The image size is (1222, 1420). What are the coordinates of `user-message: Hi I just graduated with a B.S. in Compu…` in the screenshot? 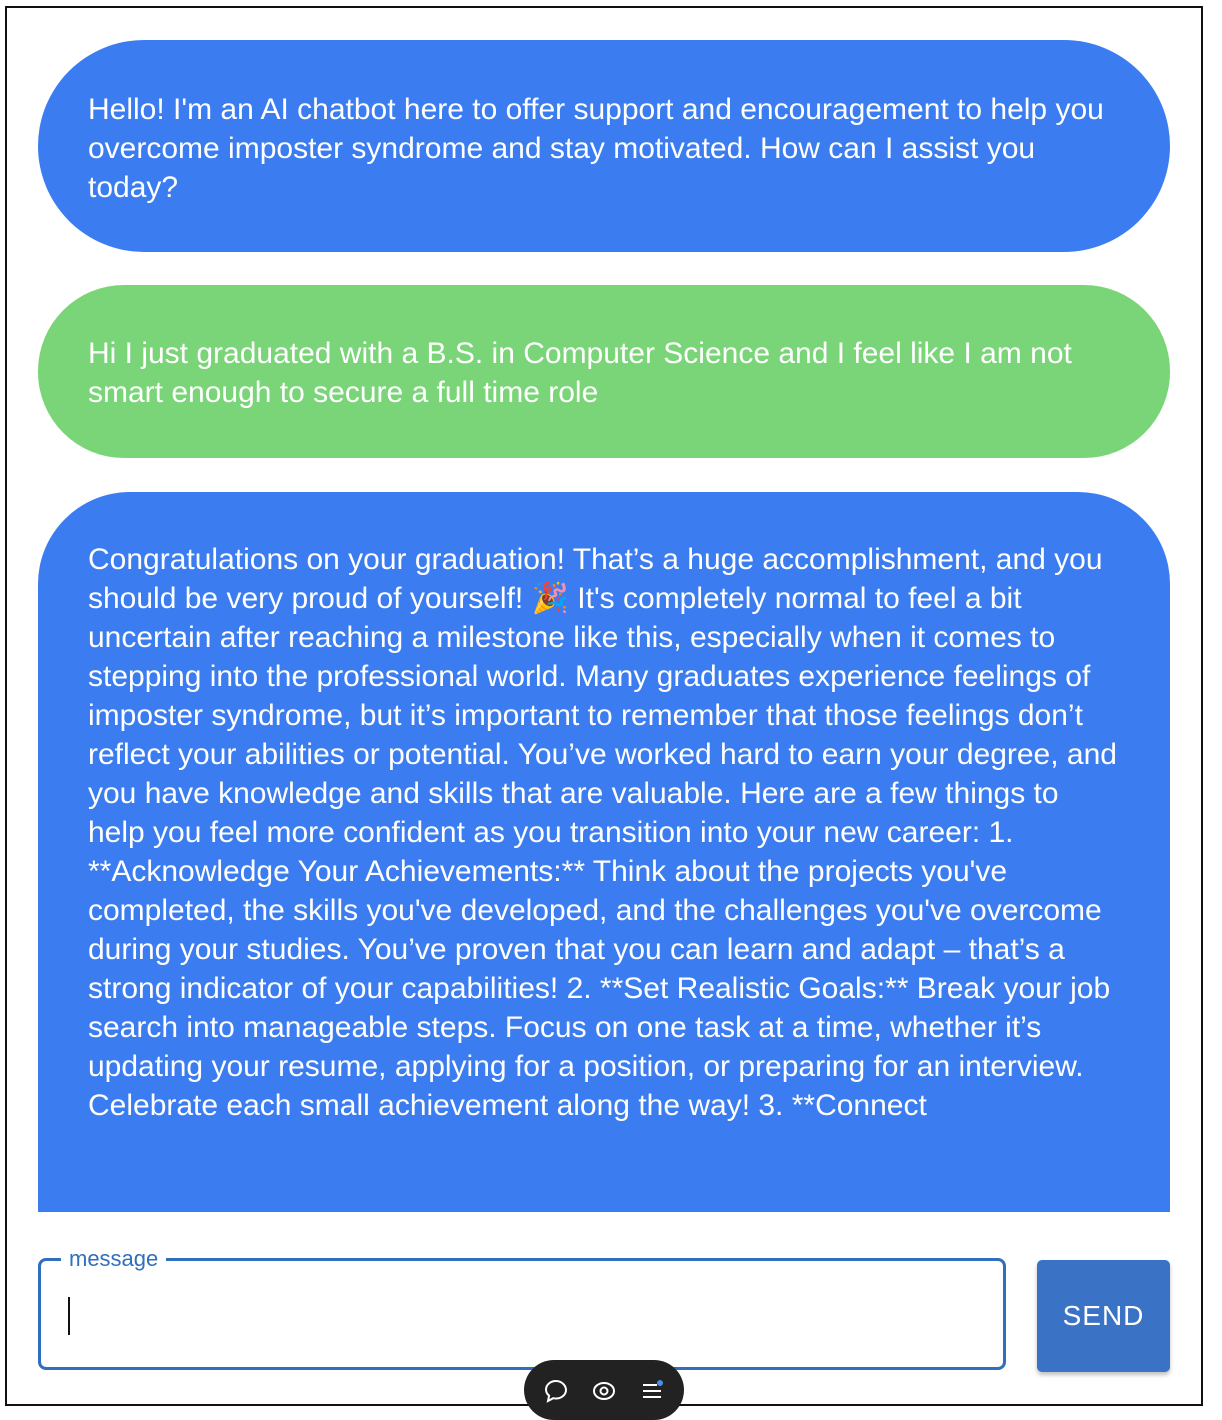 It's located at (604, 371).